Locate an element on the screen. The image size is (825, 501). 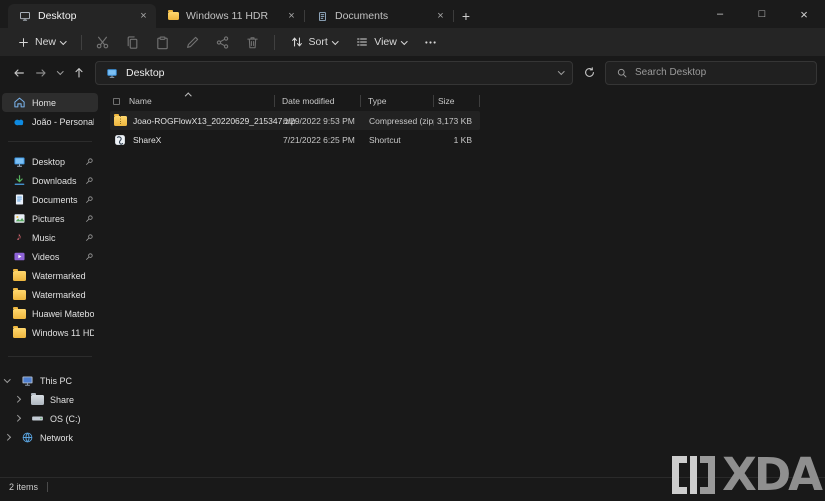
breadcrumb-location: Desktop is located at coordinates (145, 73).